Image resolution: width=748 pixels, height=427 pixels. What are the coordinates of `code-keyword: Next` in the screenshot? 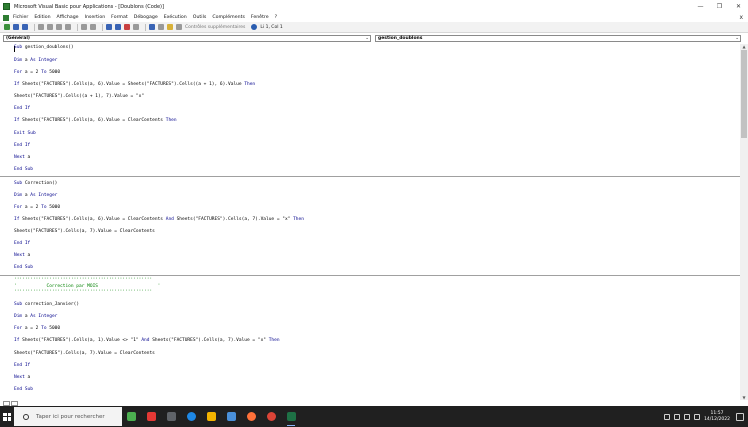 It's located at (19, 157).